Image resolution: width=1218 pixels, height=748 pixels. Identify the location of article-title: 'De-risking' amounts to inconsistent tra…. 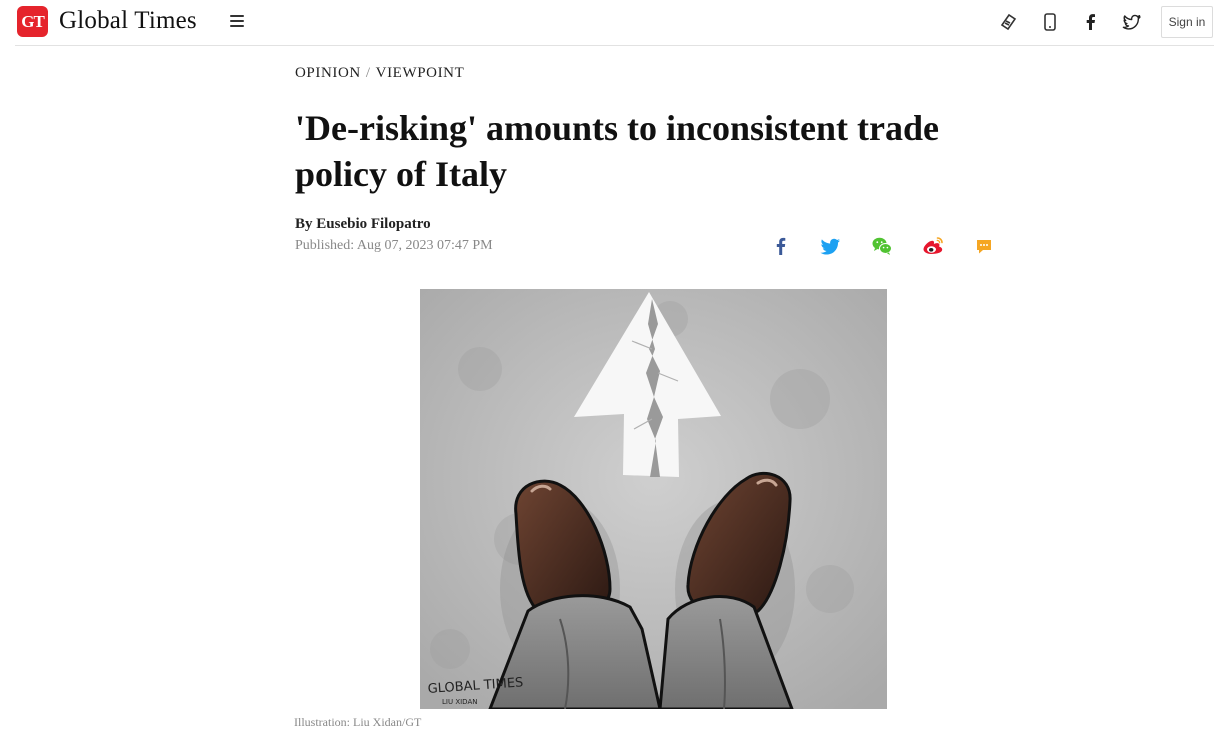
(617, 151).